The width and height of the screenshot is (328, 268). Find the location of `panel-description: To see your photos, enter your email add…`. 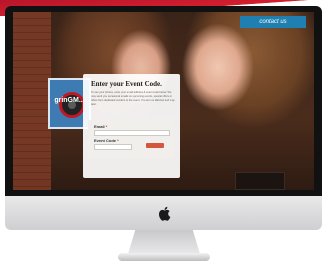

panel-description: To see your photos, enter your email add… is located at coordinates (133, 98).